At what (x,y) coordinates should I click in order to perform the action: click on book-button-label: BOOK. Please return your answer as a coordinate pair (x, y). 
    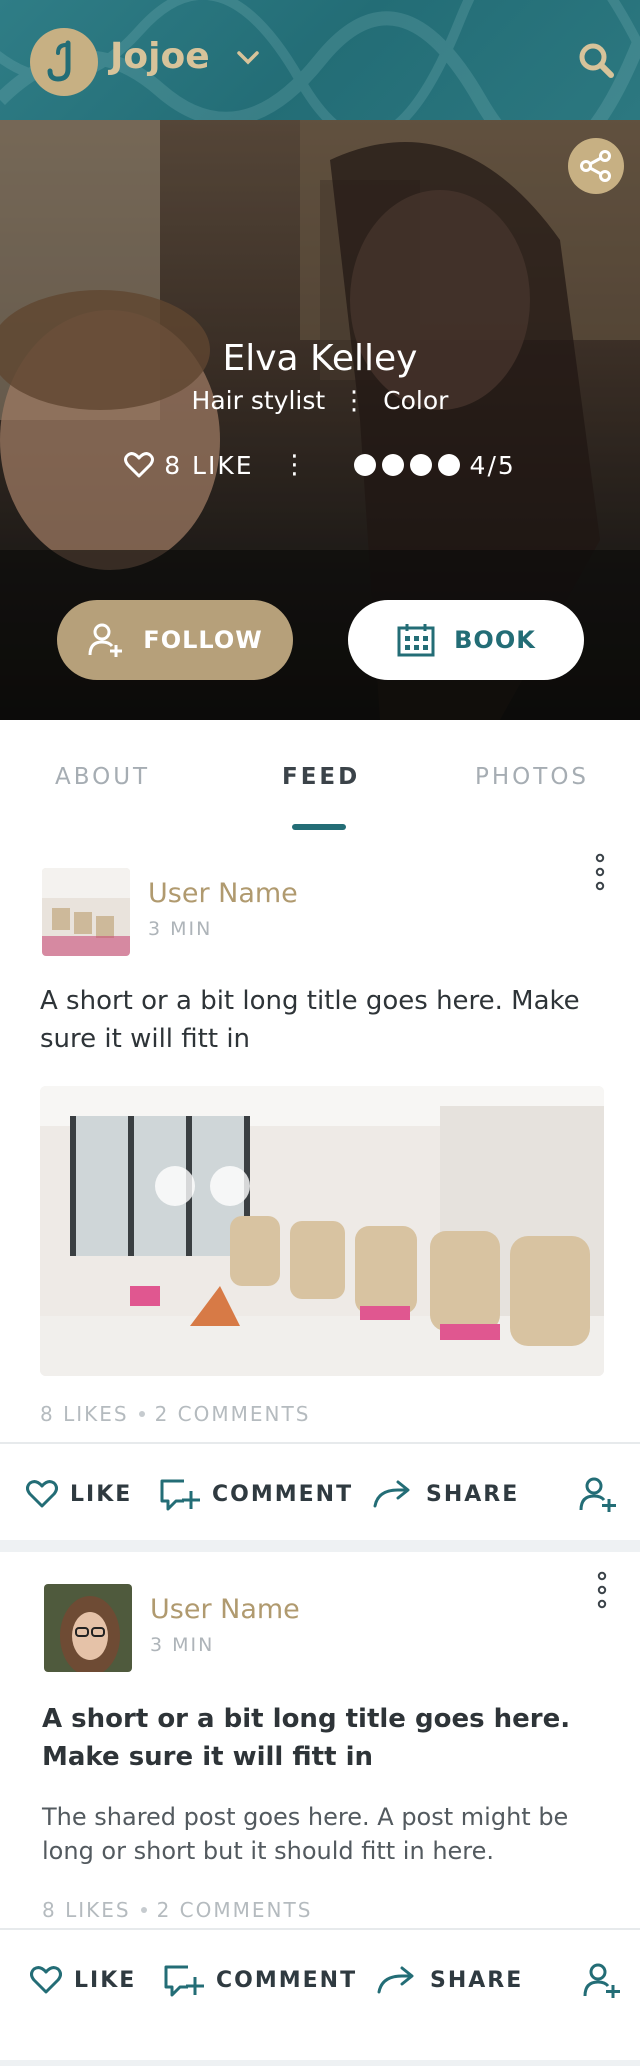
    Looking at the image, I should click on (495, 640).